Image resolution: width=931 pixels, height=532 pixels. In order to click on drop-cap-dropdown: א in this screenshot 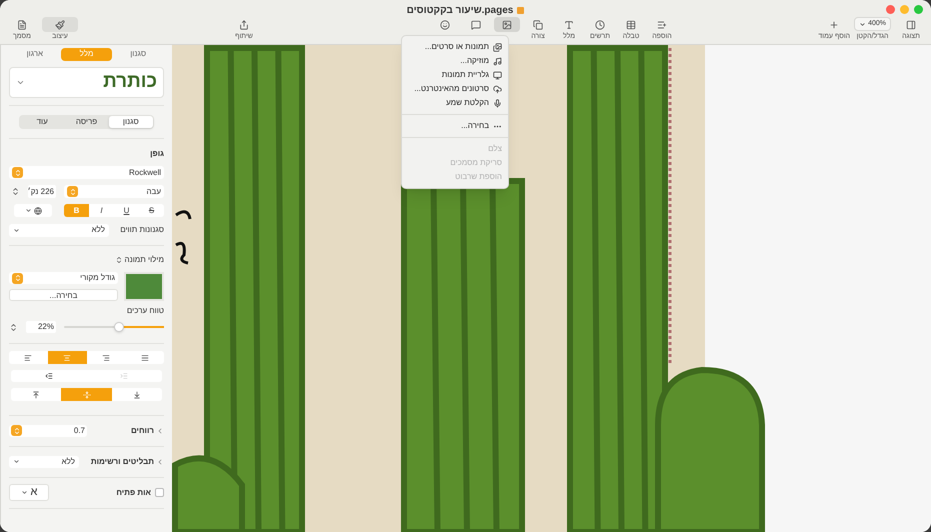, I will do `click(29, 492)`.